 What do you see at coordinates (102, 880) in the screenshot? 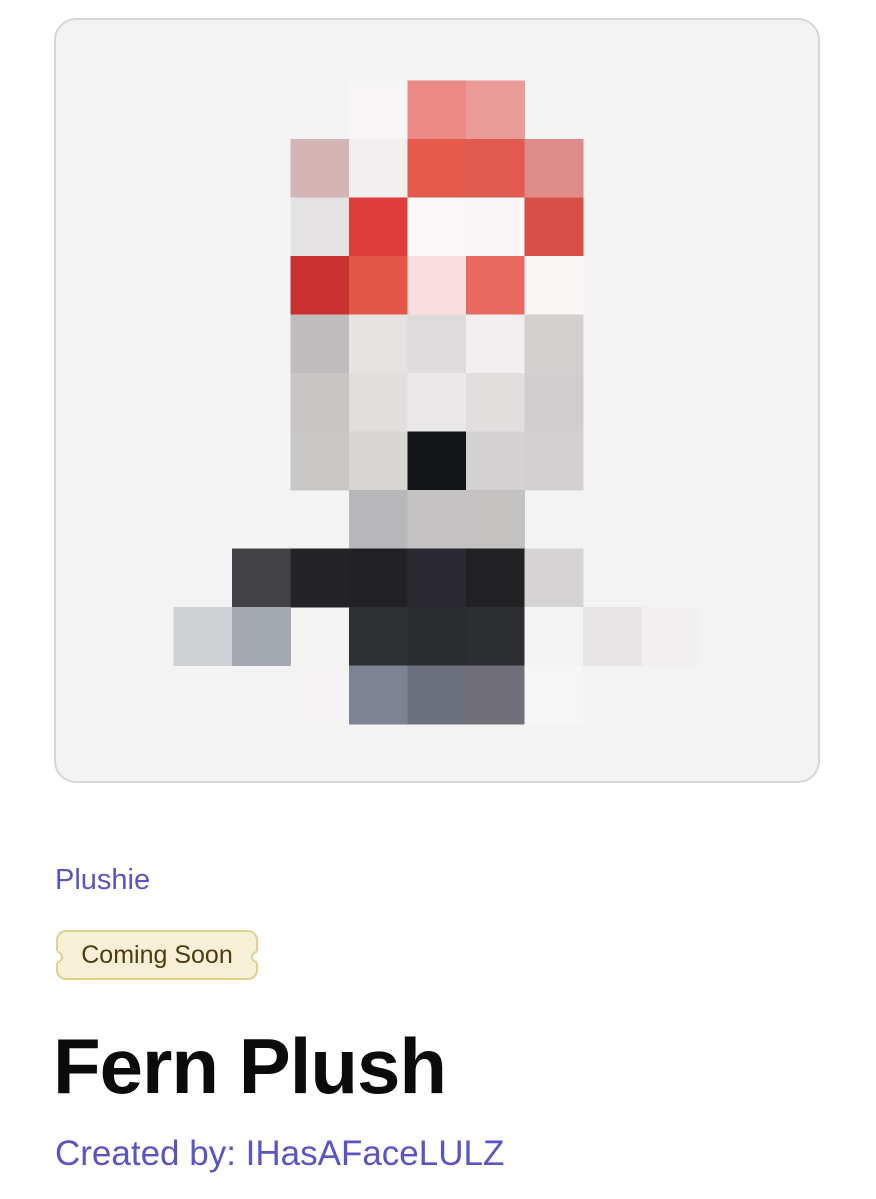
I see `category-link: Plushie` at bounding box center [102, 880].